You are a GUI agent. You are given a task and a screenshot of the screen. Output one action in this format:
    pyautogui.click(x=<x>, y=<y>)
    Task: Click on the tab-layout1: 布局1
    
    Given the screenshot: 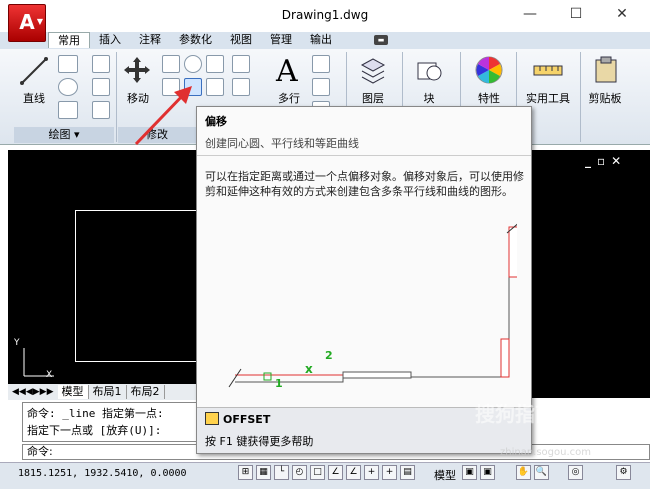 What is the action you would take?
    pyautogui.click(x=108, y=392)
    